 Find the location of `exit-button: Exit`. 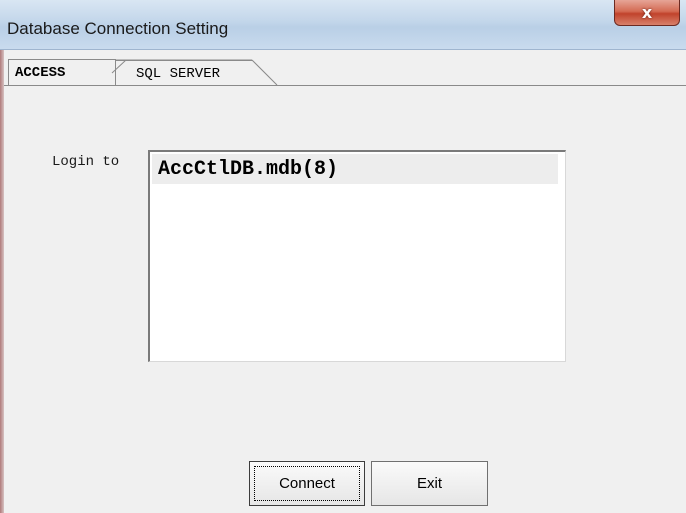

exit-button: Exit is located at coordinates (429, 483).